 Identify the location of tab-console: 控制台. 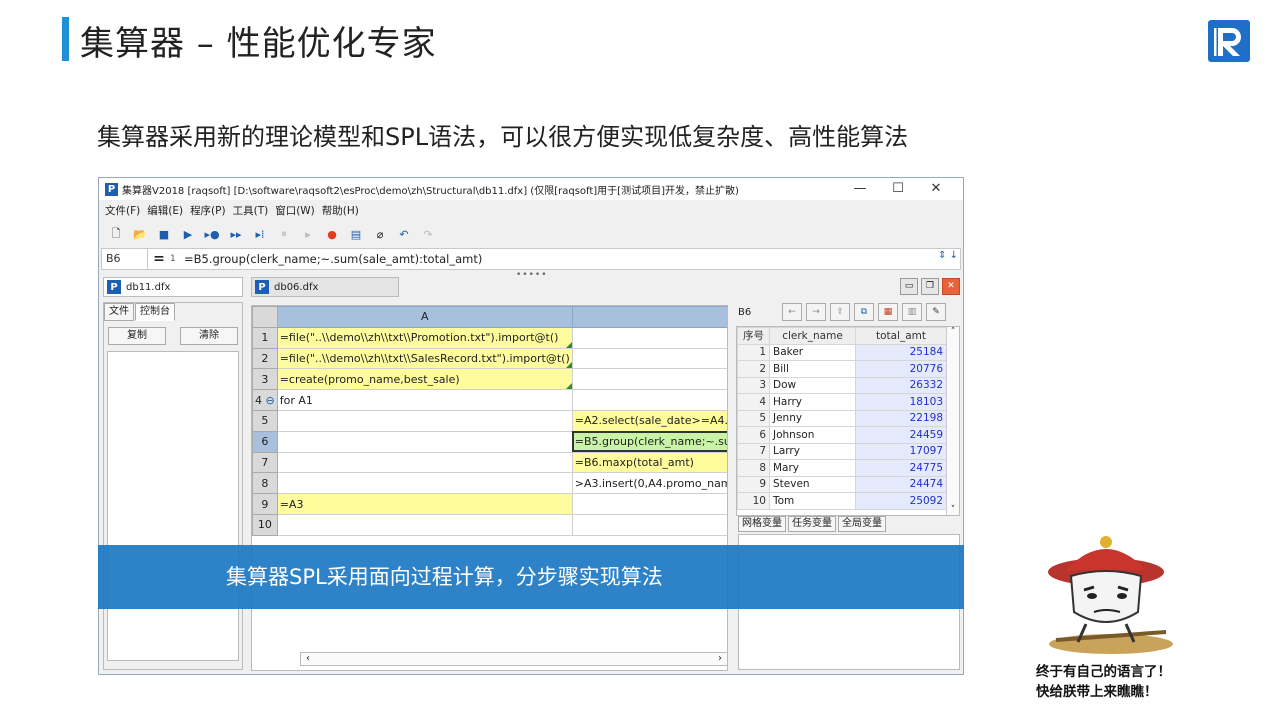
(155, 312).